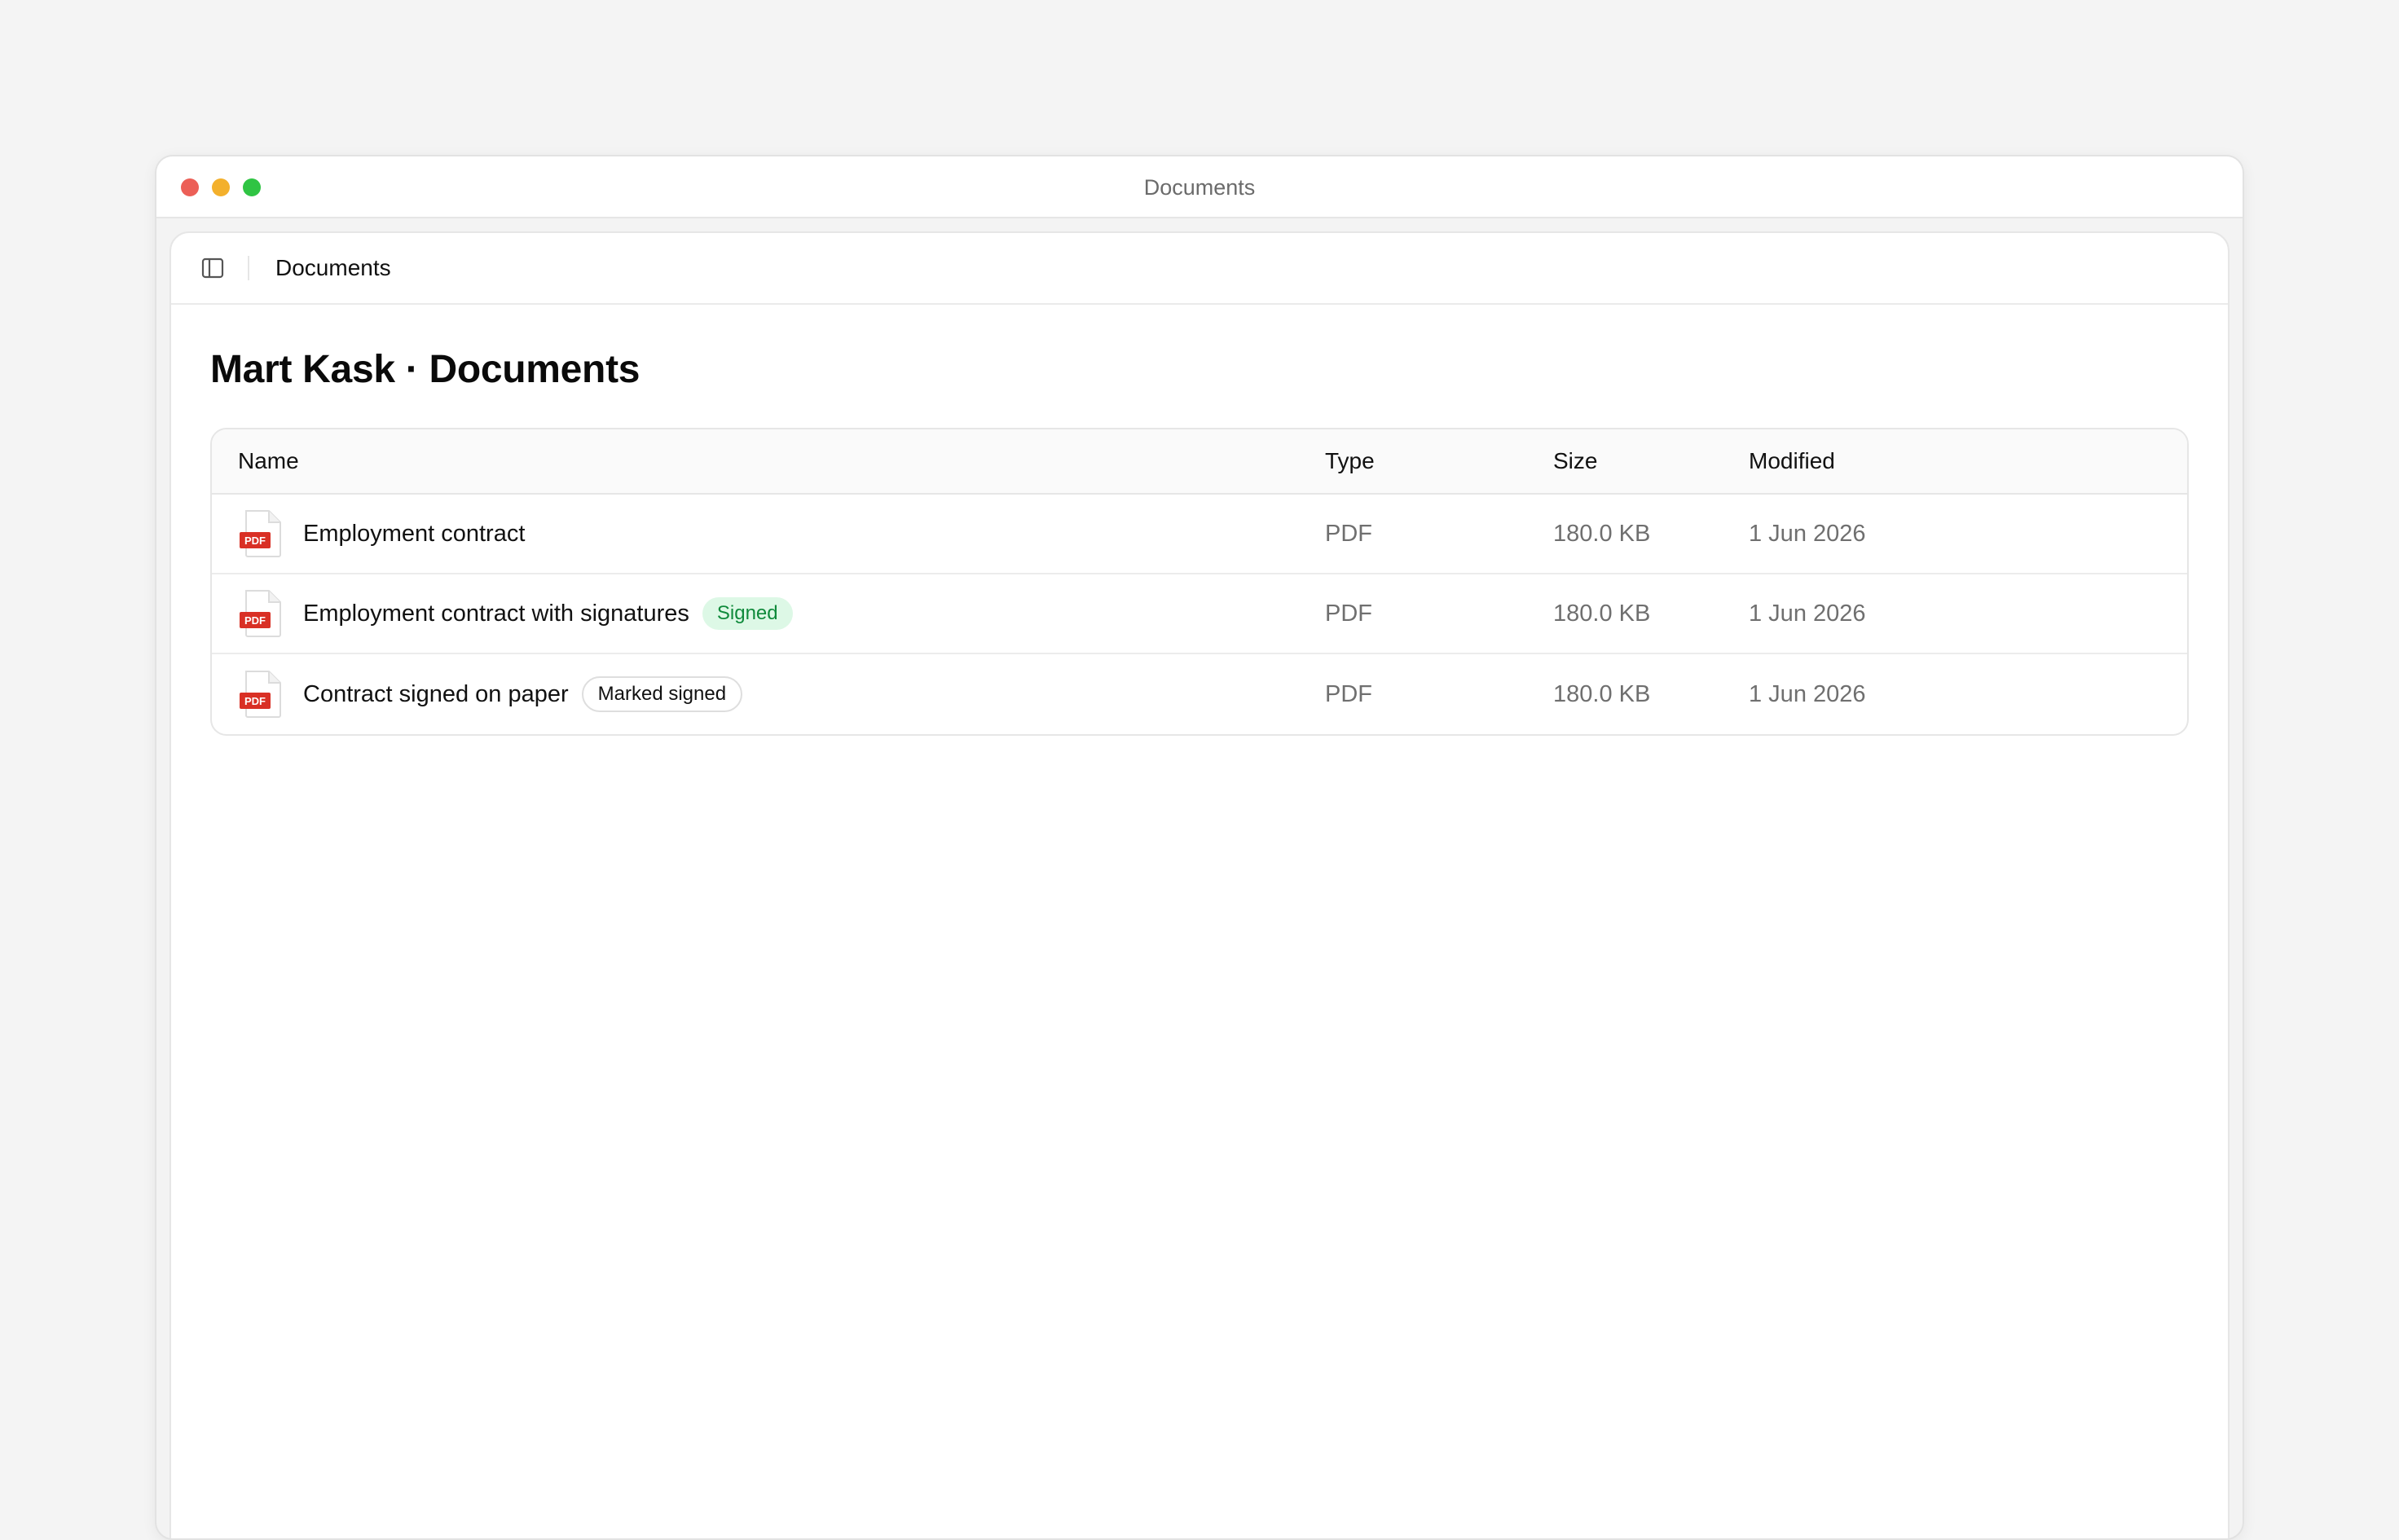 The width and height of the screenshot is (2399, 1540). Describe the element at coordinates (748, 613) in the screenshot. I see `signed-badge: Signed` at that location.